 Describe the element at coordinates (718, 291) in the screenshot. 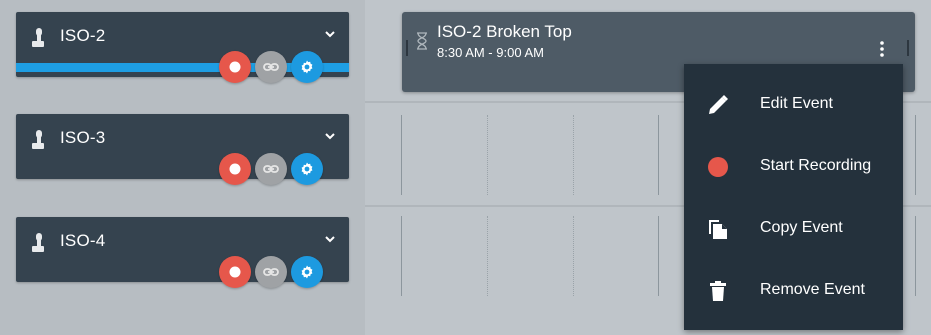

I see `trash-icon` at that location.